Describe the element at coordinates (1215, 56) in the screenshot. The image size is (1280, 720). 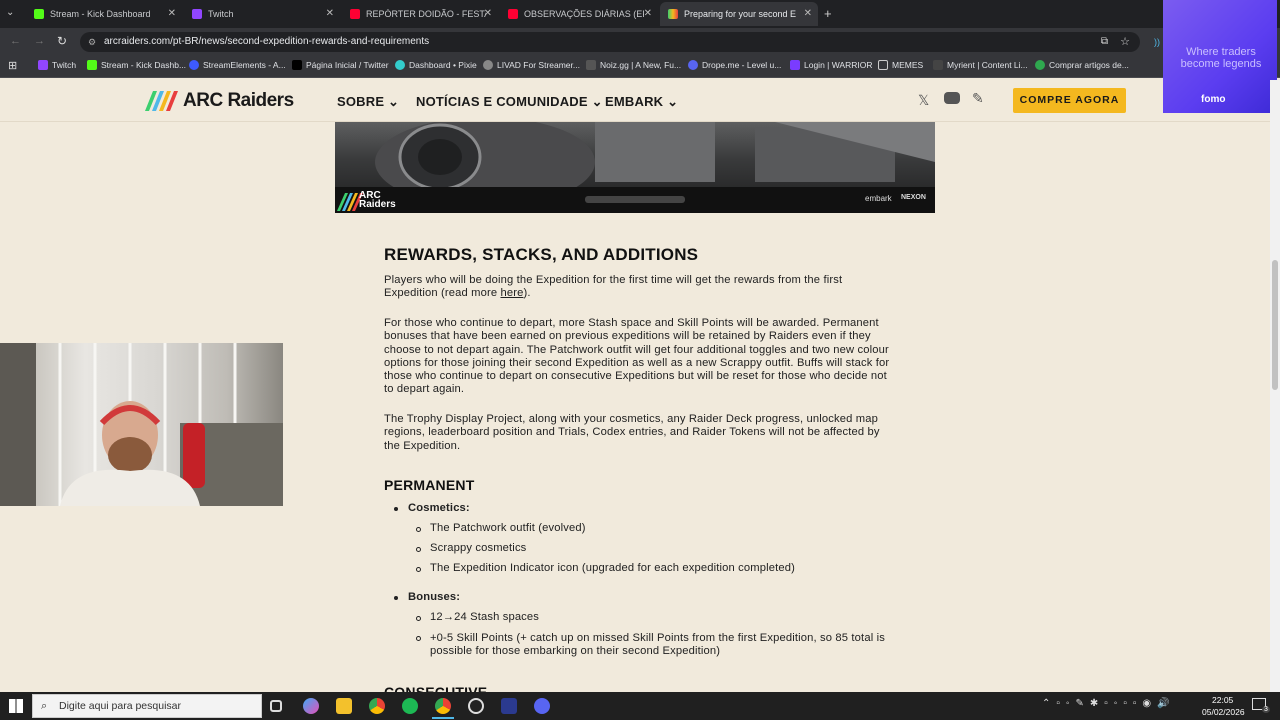
I see `fomo-ad: )) Where traders become legends fomo` at that location.